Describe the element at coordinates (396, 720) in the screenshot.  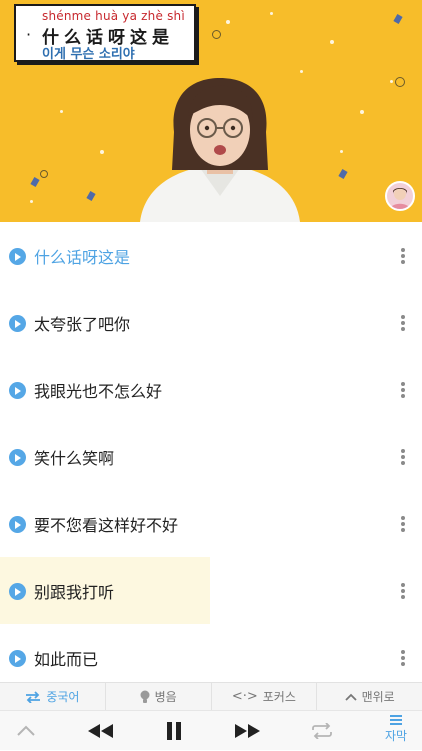
I see `subtitle-lines-icon` at that location.